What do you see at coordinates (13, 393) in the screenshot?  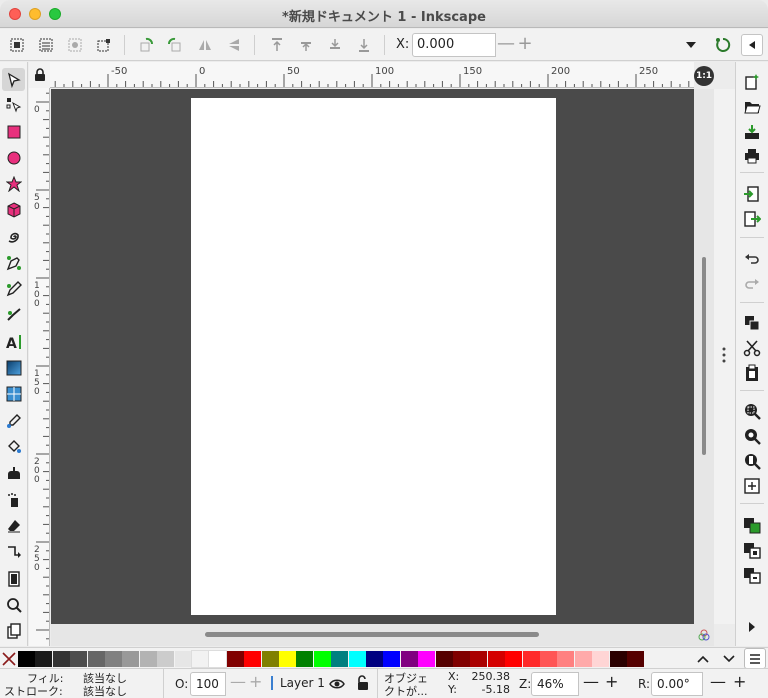 I see `mesh-tool` at bounding box center [13, 393].